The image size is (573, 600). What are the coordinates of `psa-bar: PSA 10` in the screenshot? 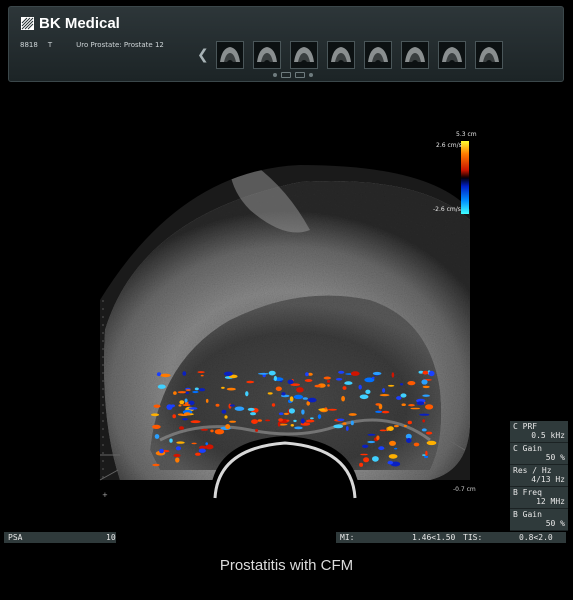 It's located at (60, 537).